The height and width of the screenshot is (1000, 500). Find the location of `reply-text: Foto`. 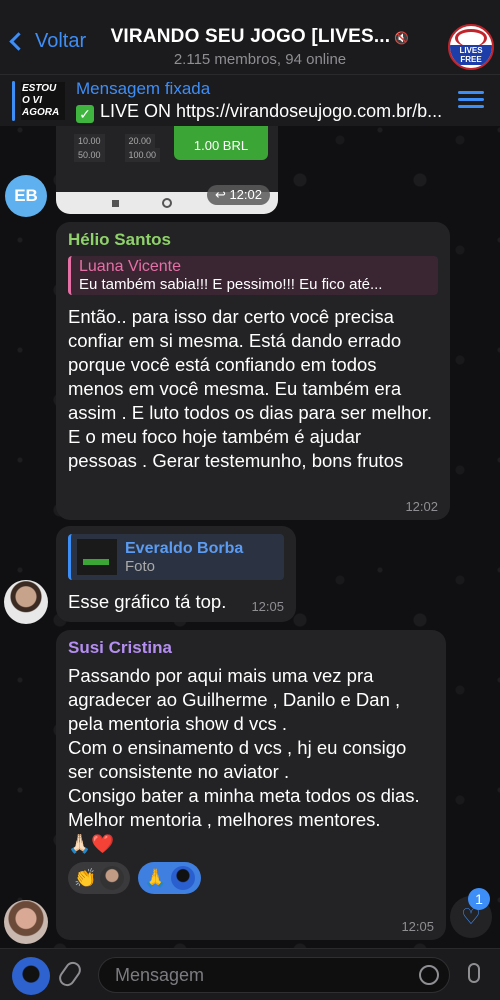

reply-text: Foto is located at coordinates (140, 566).